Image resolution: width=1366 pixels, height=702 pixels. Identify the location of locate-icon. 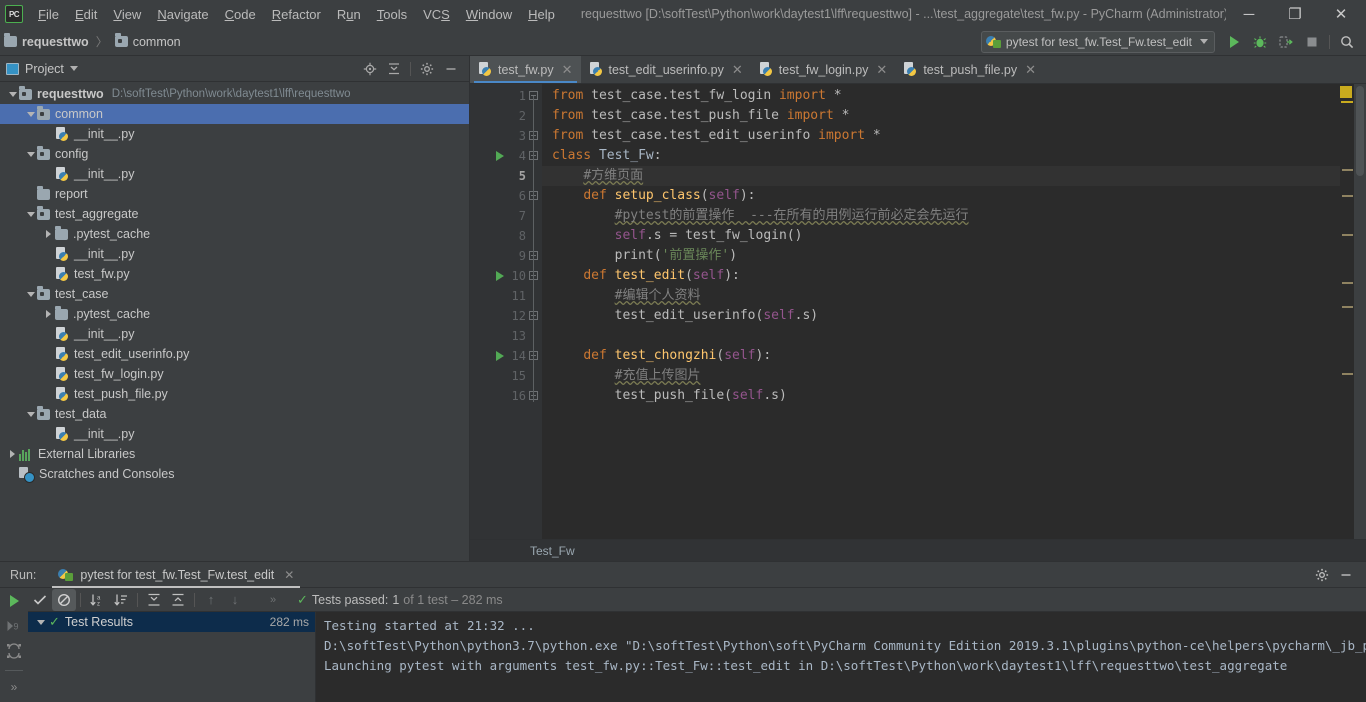
(370, 69).